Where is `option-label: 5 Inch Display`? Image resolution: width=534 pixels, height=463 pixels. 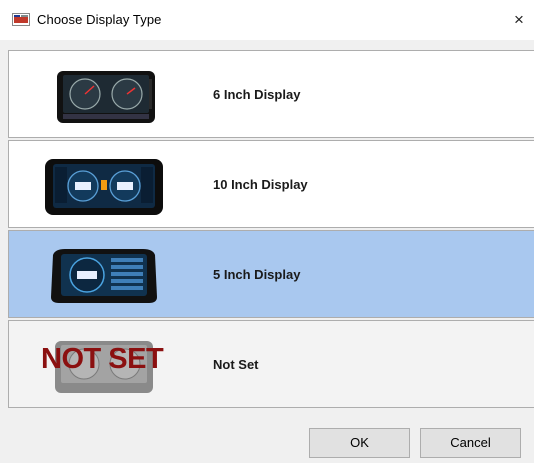 option-label: 5 Inch Display is located at coordinates (257, 274).